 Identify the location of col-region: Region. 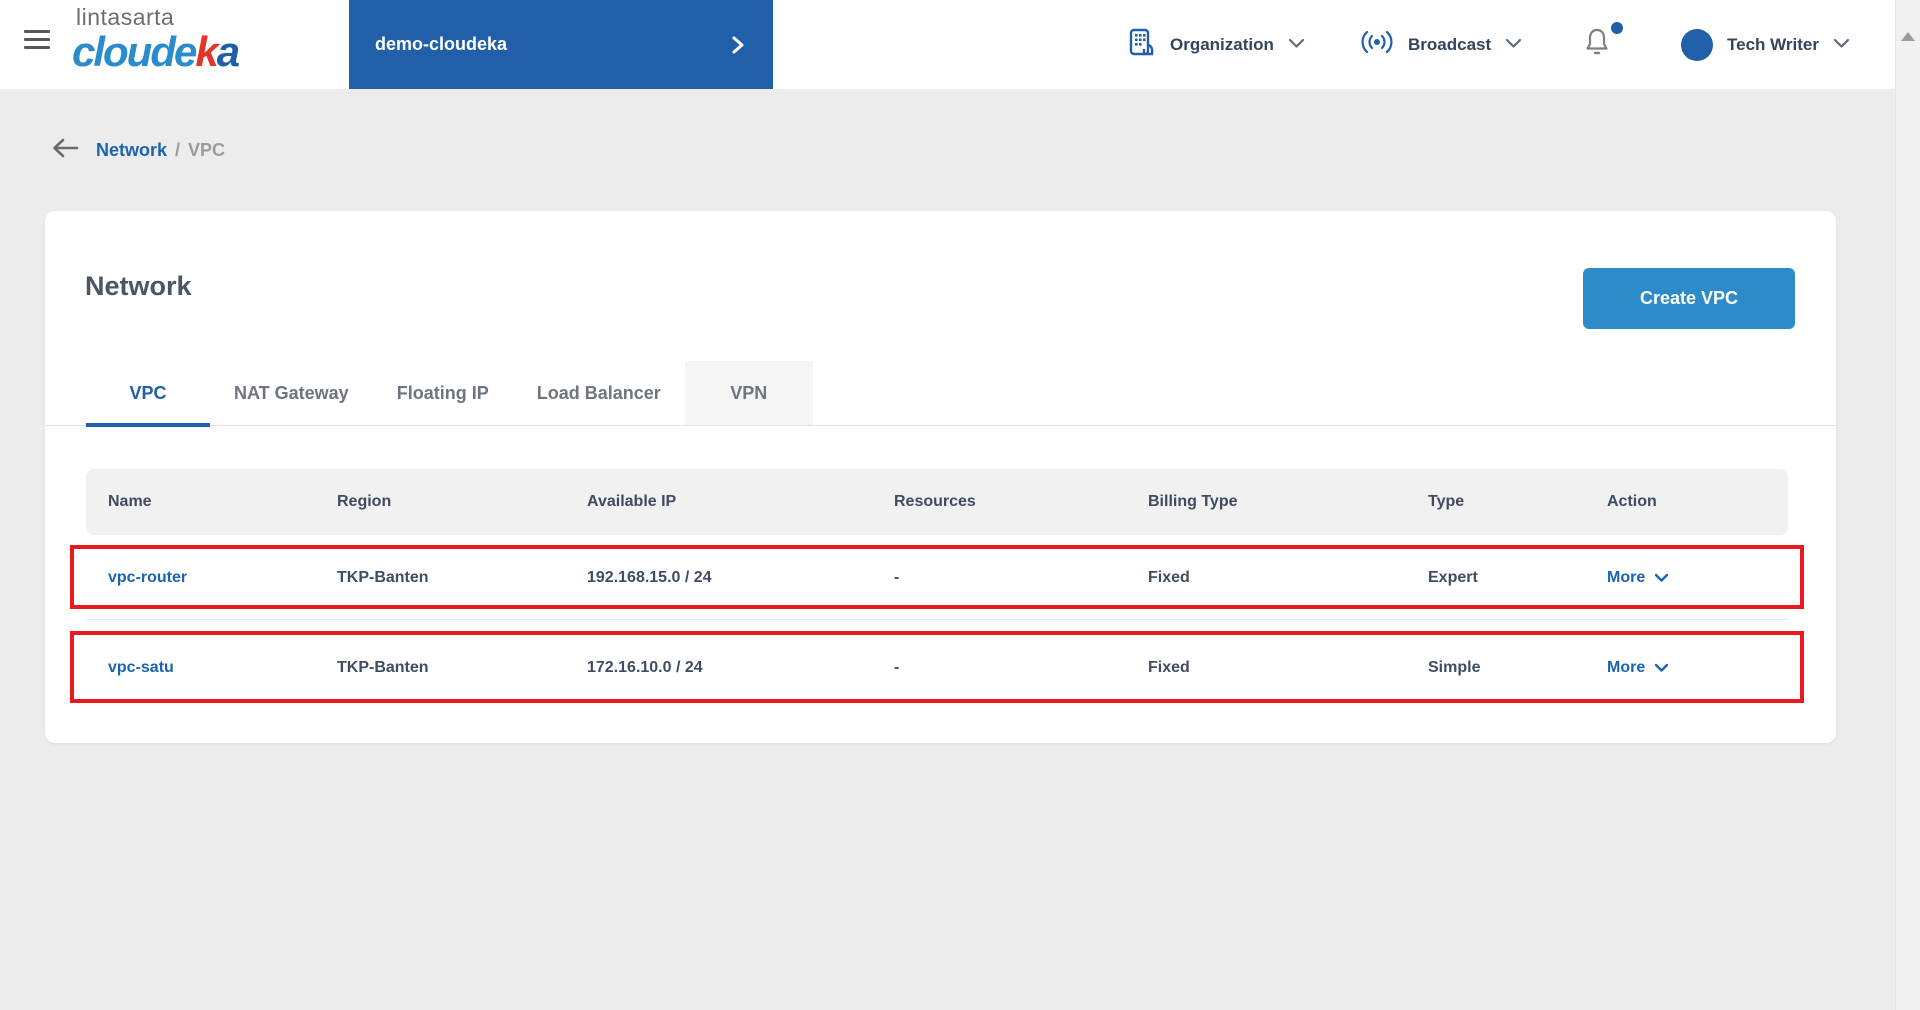
(364, 501).